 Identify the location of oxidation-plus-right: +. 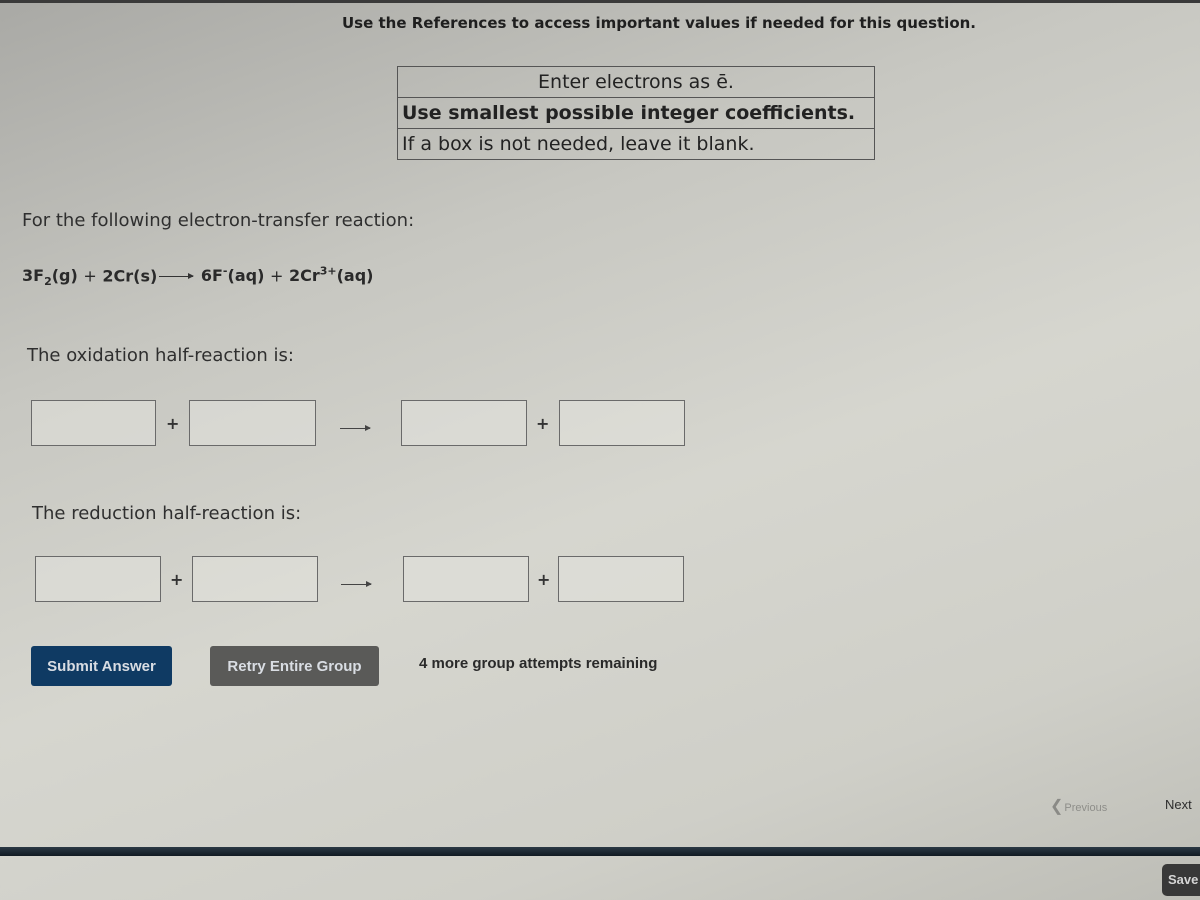
(543, 423).